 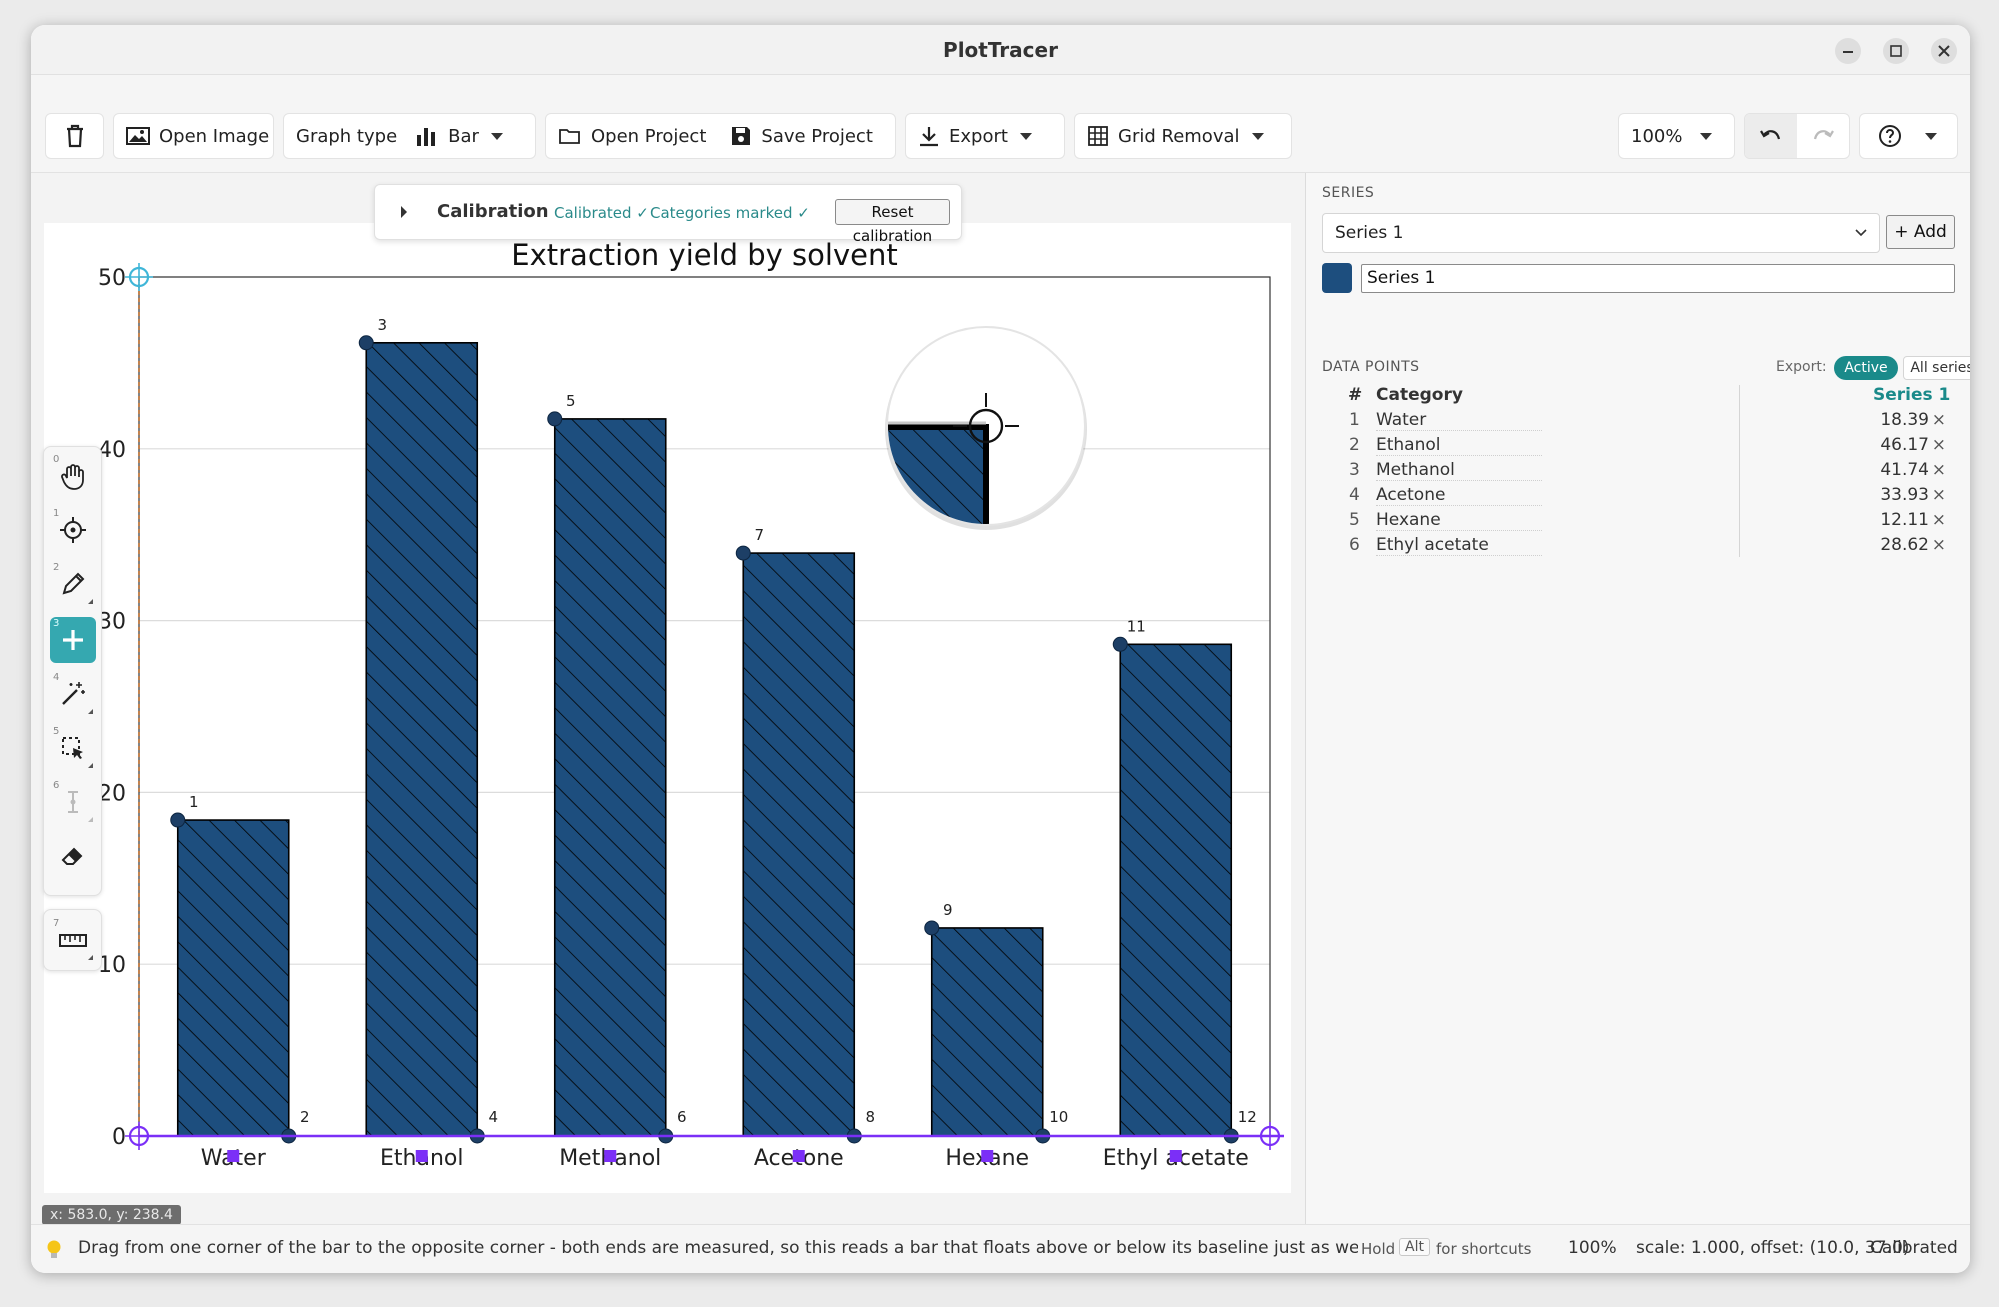 I want to click on series-color-swatch, so click(x=1337, y=278).